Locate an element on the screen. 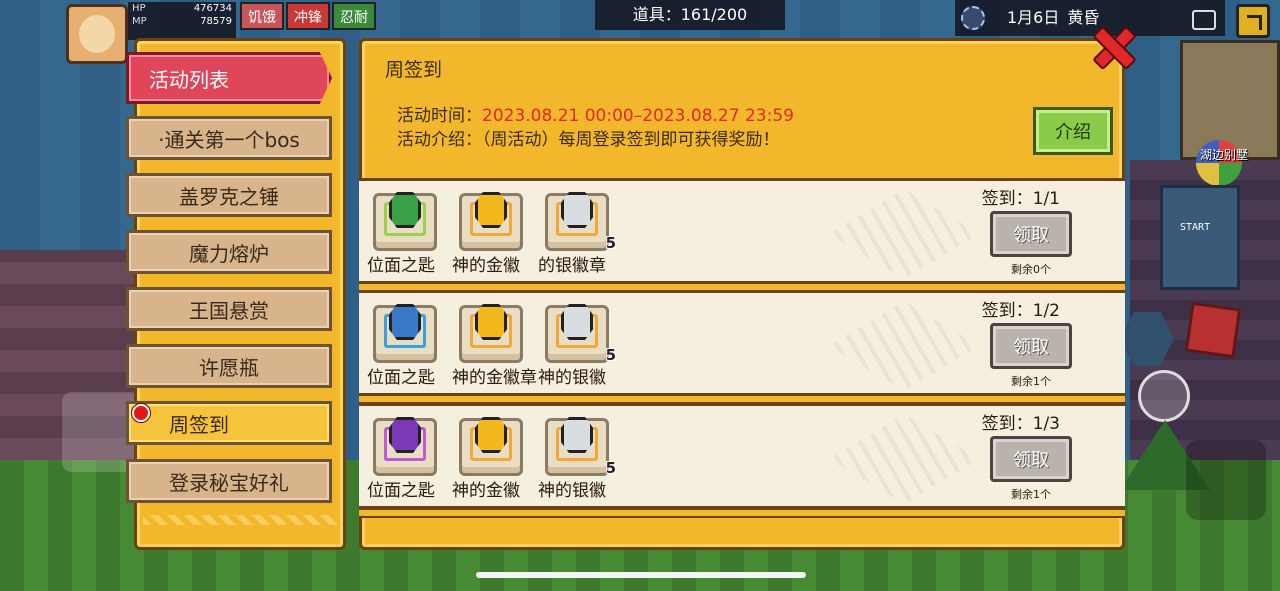  bow-attack-button is located at coordinates (1226, 480).